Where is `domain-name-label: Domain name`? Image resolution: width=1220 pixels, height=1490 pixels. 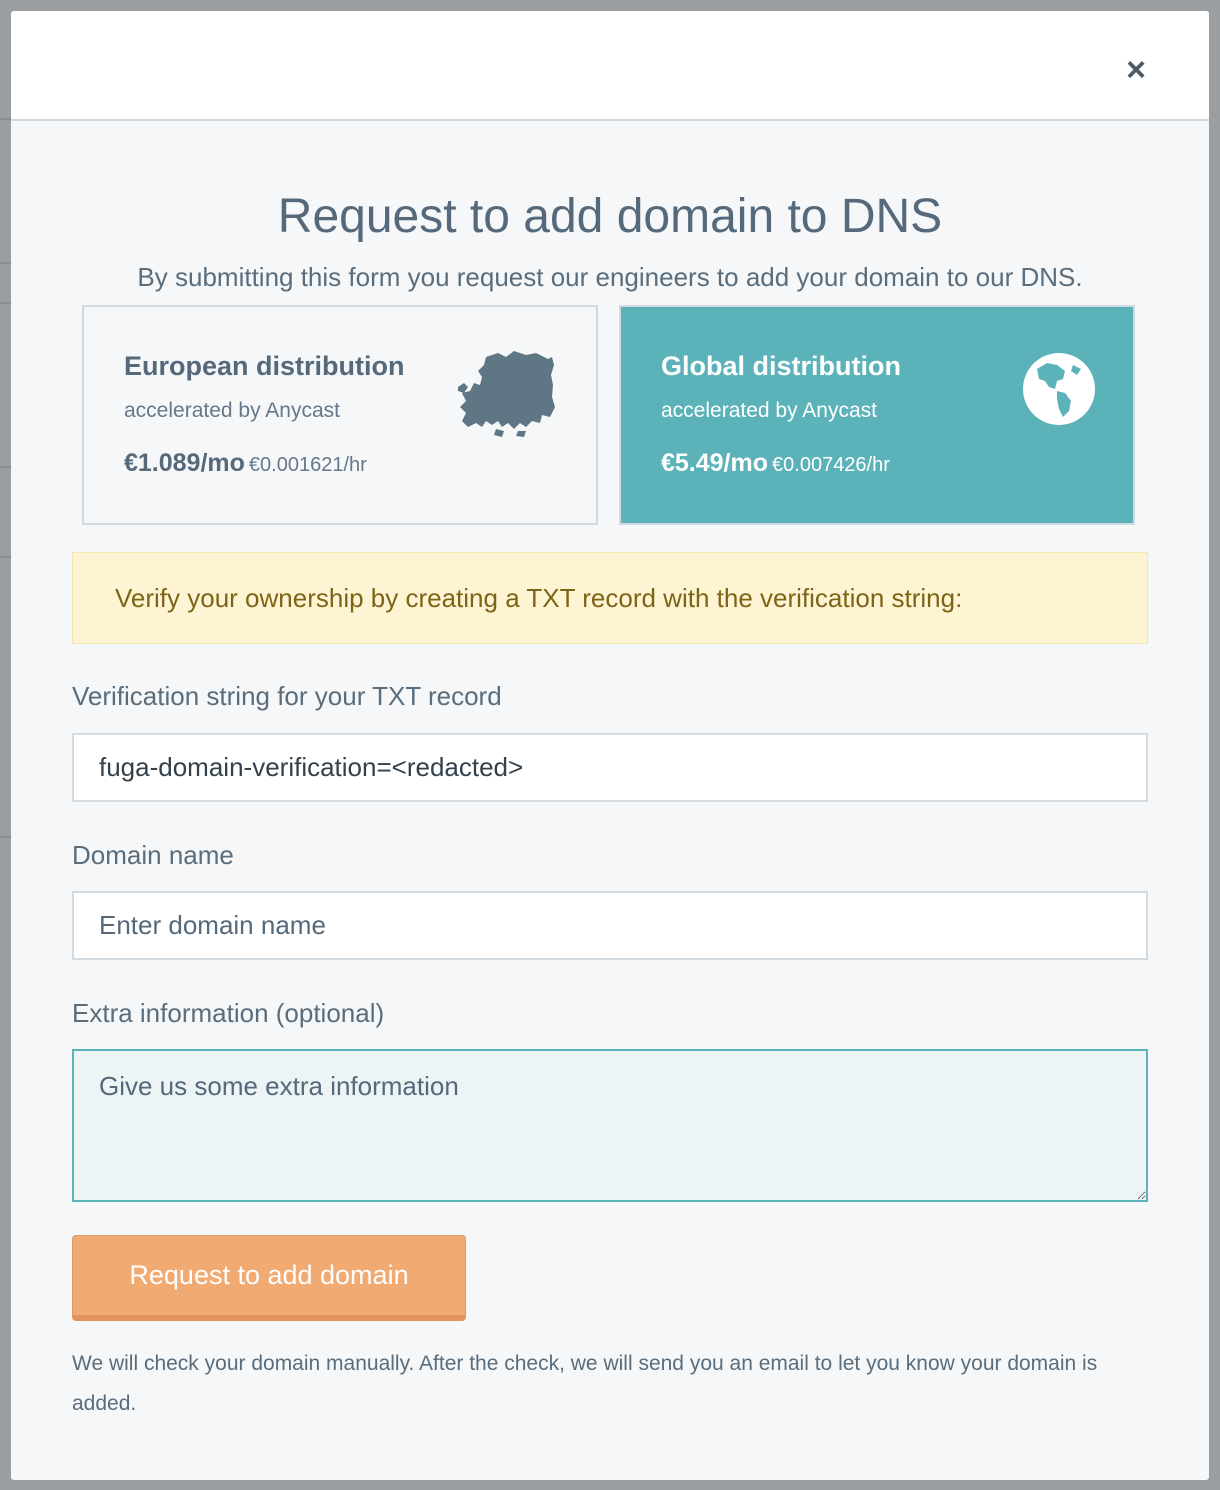 domain-name-label: Domain name is located at coordinates (153, 855).